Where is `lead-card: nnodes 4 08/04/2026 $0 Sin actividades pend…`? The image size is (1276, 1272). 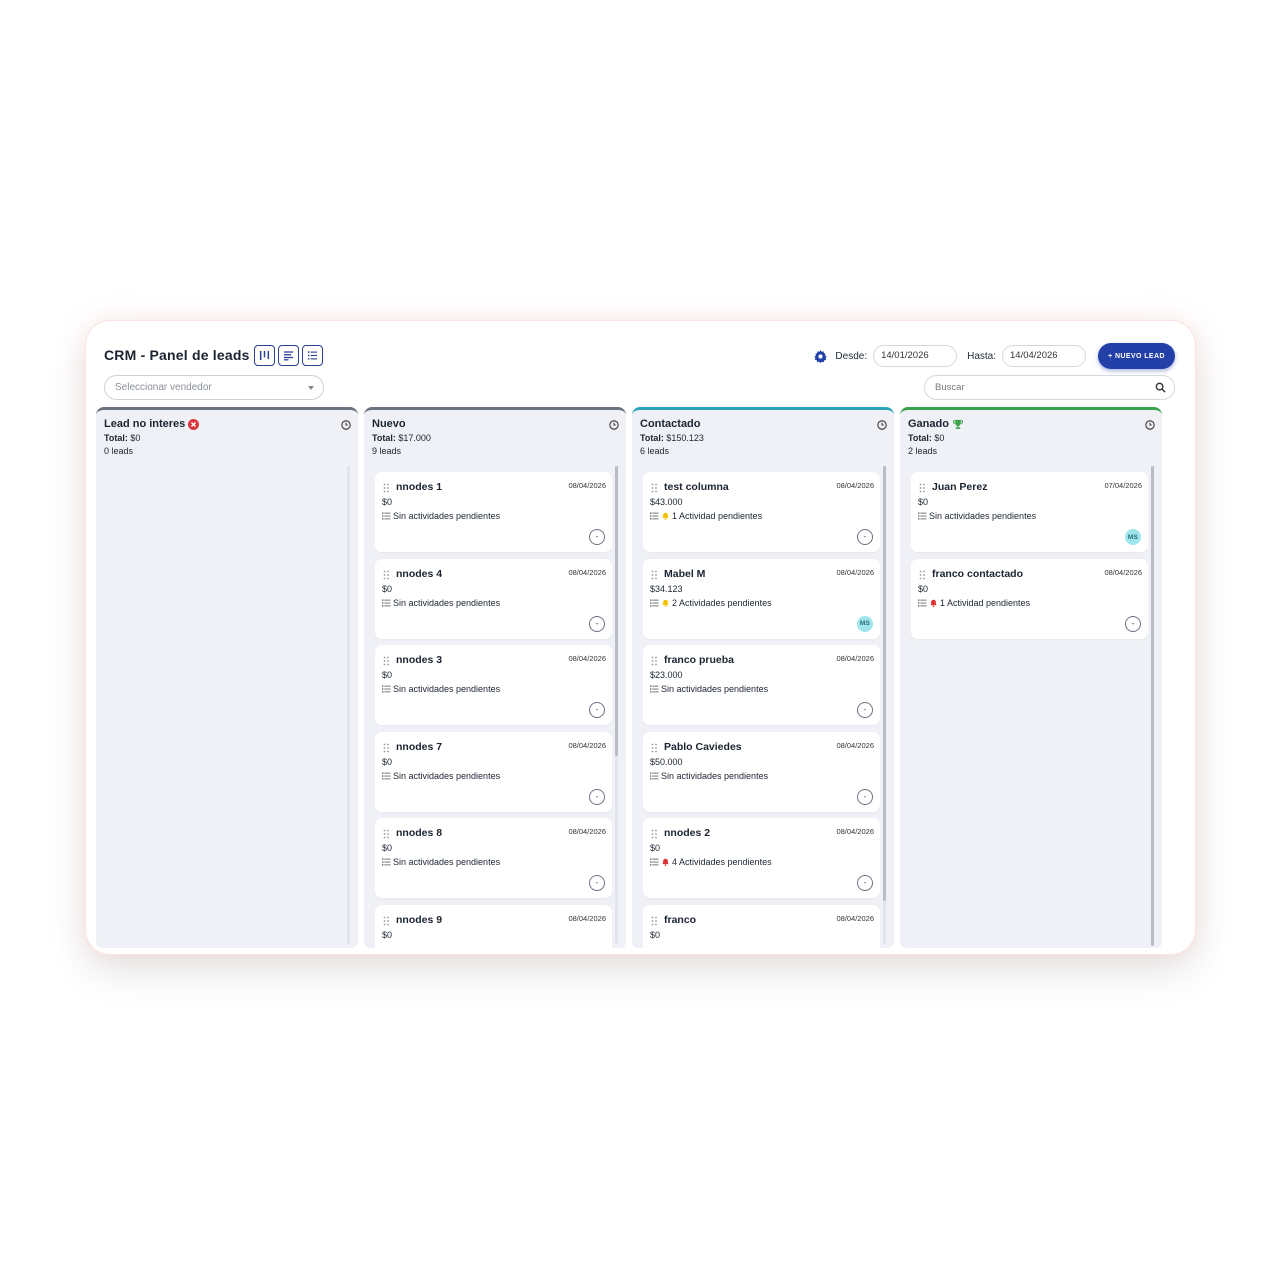 lead-card: nnodes 4 08/04/2026 $0 Sin actividades pend… is located at coordinates (493, 598).